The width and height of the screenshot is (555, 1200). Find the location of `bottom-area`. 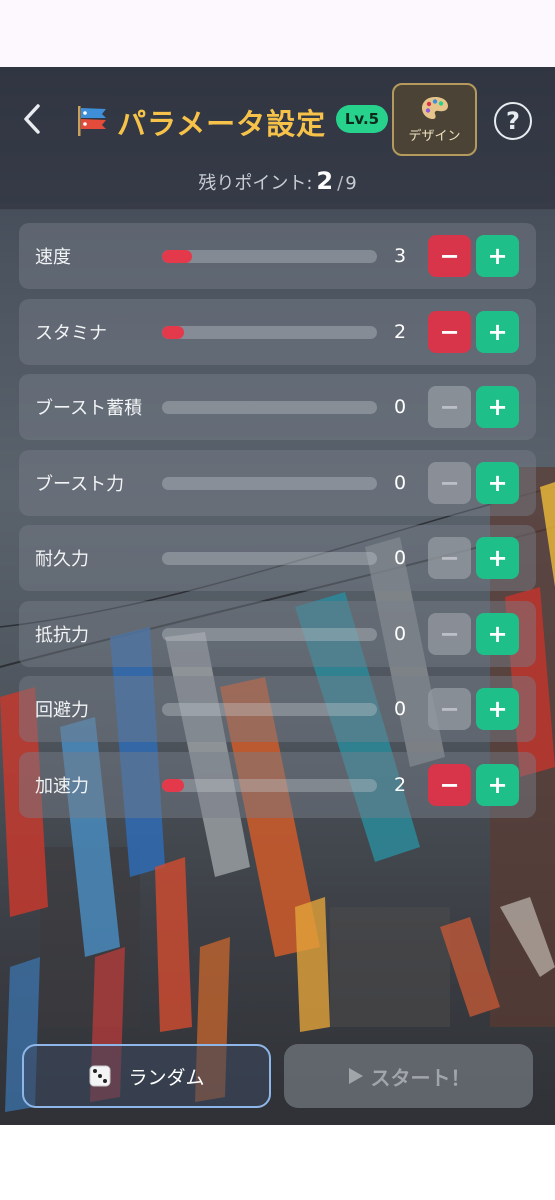

bottom-area is located at coordinates (277, 1162).